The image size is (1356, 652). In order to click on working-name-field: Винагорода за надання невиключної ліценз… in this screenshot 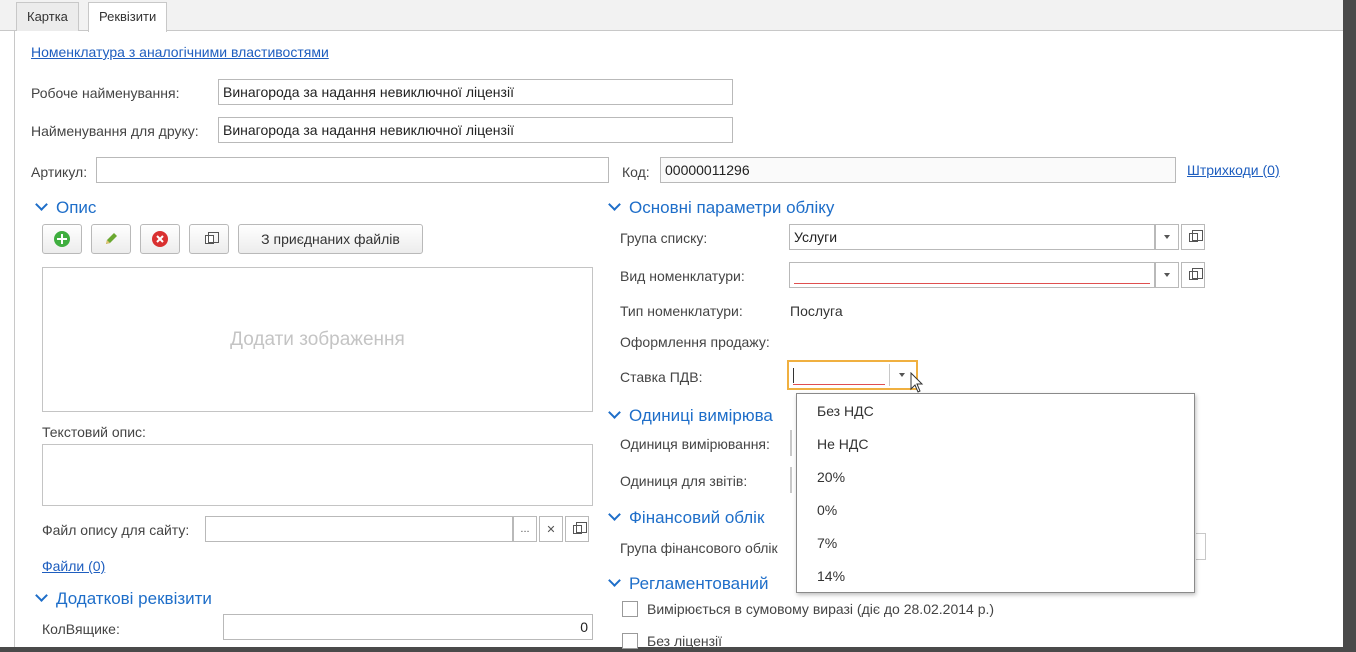, I will do `click(475, 92)`.